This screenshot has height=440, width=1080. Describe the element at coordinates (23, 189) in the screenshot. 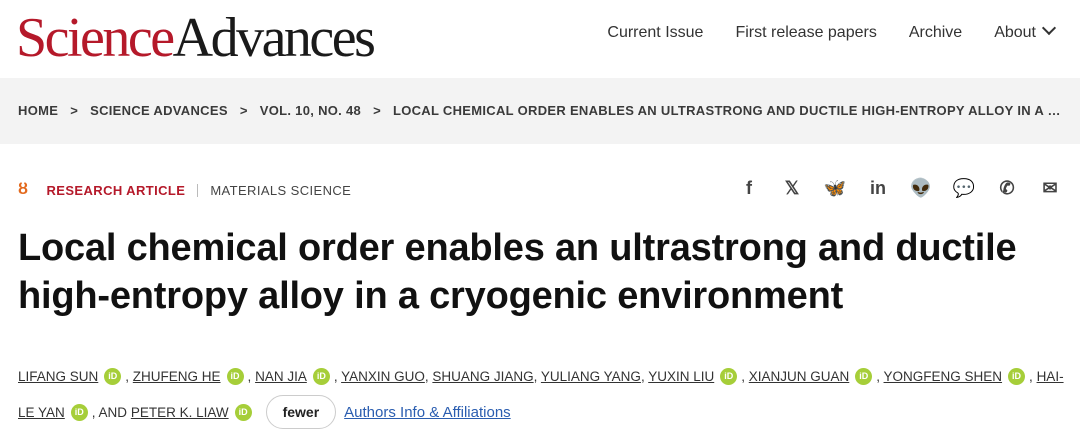

I see `open-access-icon: ȣ` at that location.